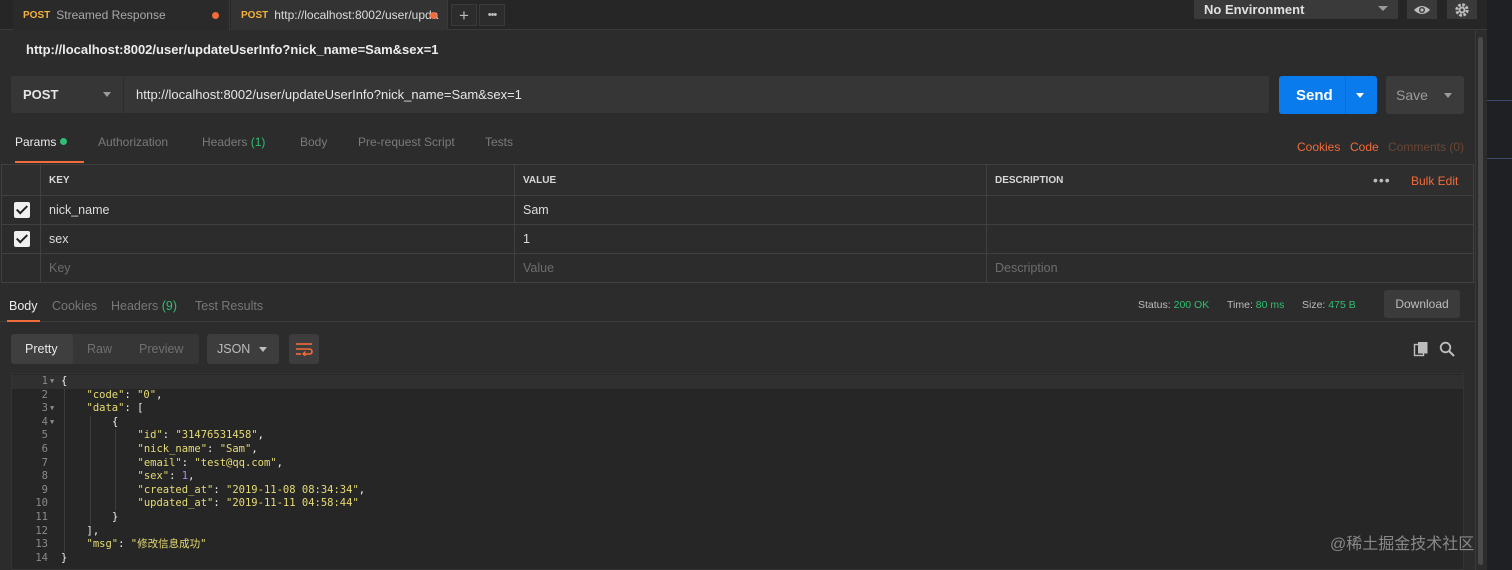 The image size is (1512, 570). What do you see at coordinates (49, 149) in the screenshot?
I see `tab-params: Params` at bounding box center [49, 149].